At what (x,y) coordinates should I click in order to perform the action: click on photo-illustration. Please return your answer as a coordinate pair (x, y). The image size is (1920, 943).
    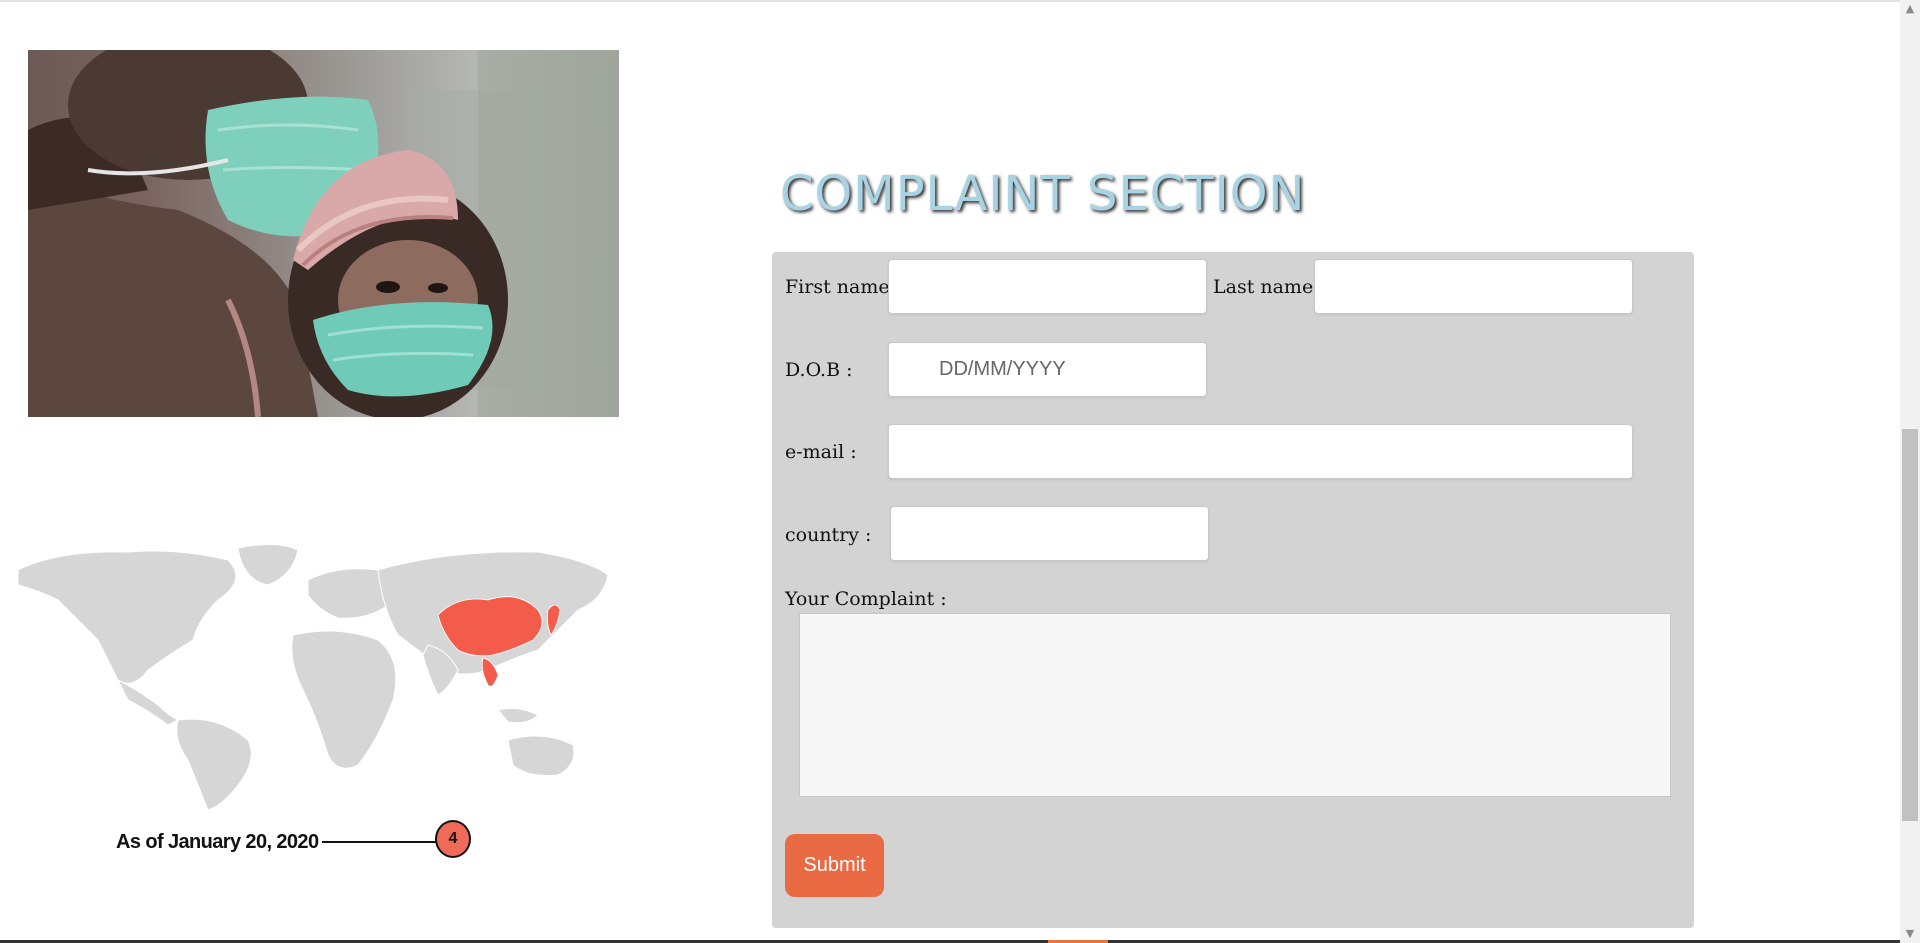
    Looking at the image, I should click on (323, 233).